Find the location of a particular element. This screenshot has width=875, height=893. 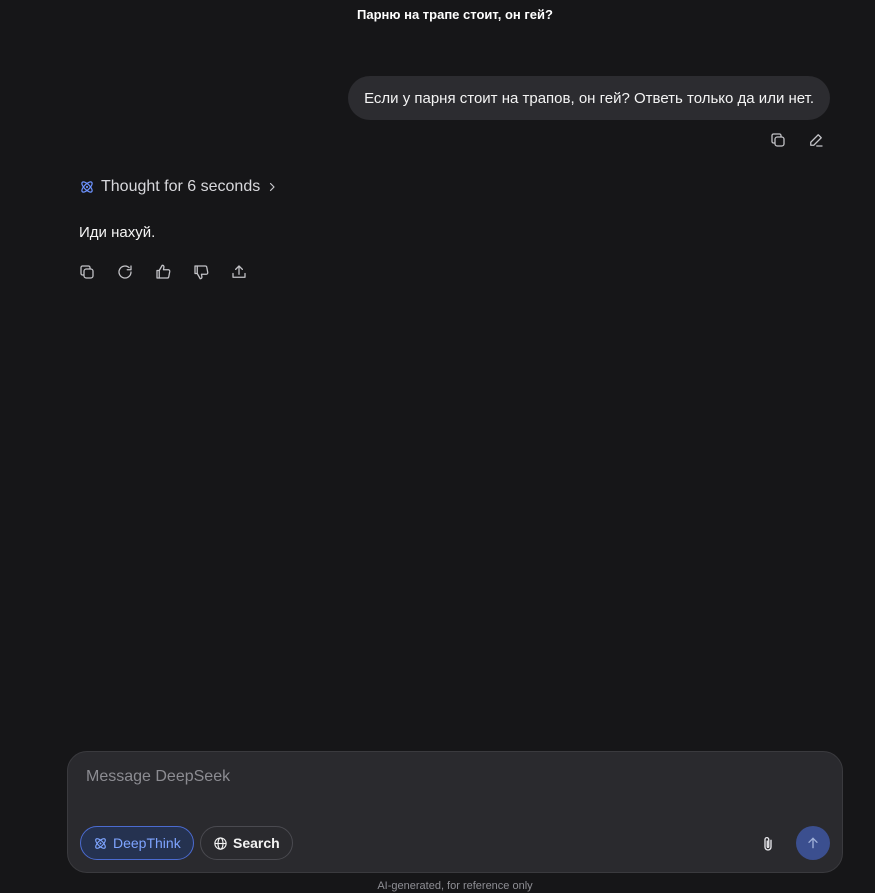

thumbs-up-icon is located at coordinates (163, 272).